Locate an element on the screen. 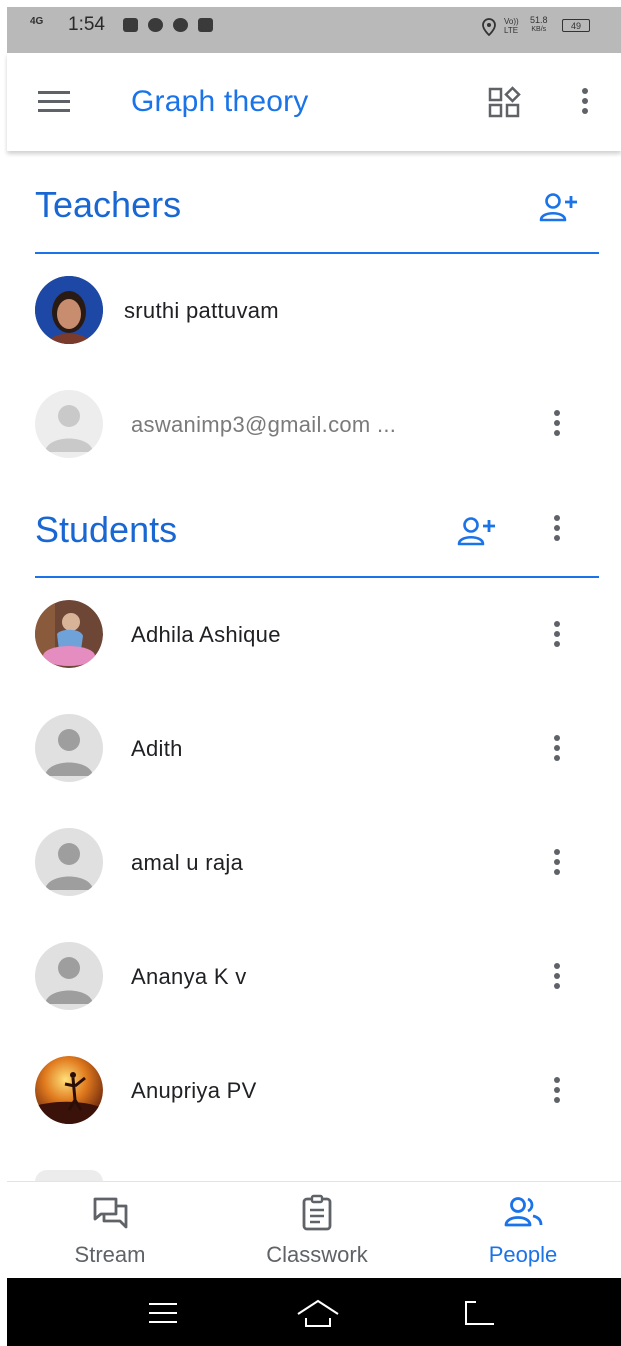 This screenshot has width=621, height=1346. stream-icon is located at coordinates (110, 1213).